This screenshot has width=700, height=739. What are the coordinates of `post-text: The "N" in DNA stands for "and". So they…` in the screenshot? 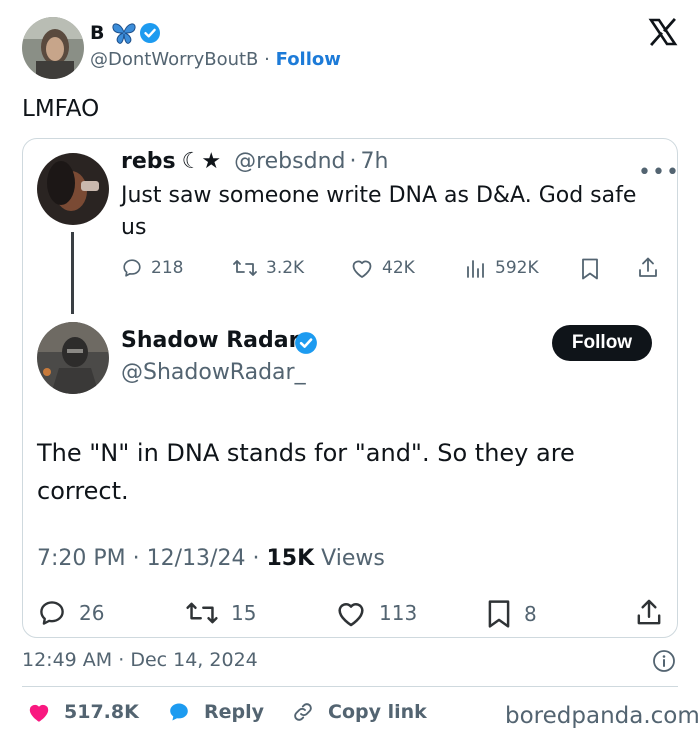 It's located at (306, 472).